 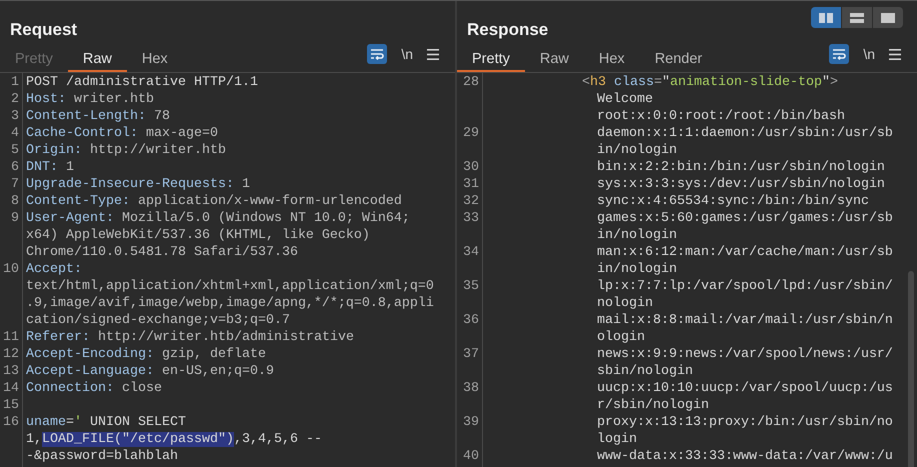 What do you see at coordinates (470, 320) in the screenshot?
I see `line-number: 36` at bounding box center [470, 320].